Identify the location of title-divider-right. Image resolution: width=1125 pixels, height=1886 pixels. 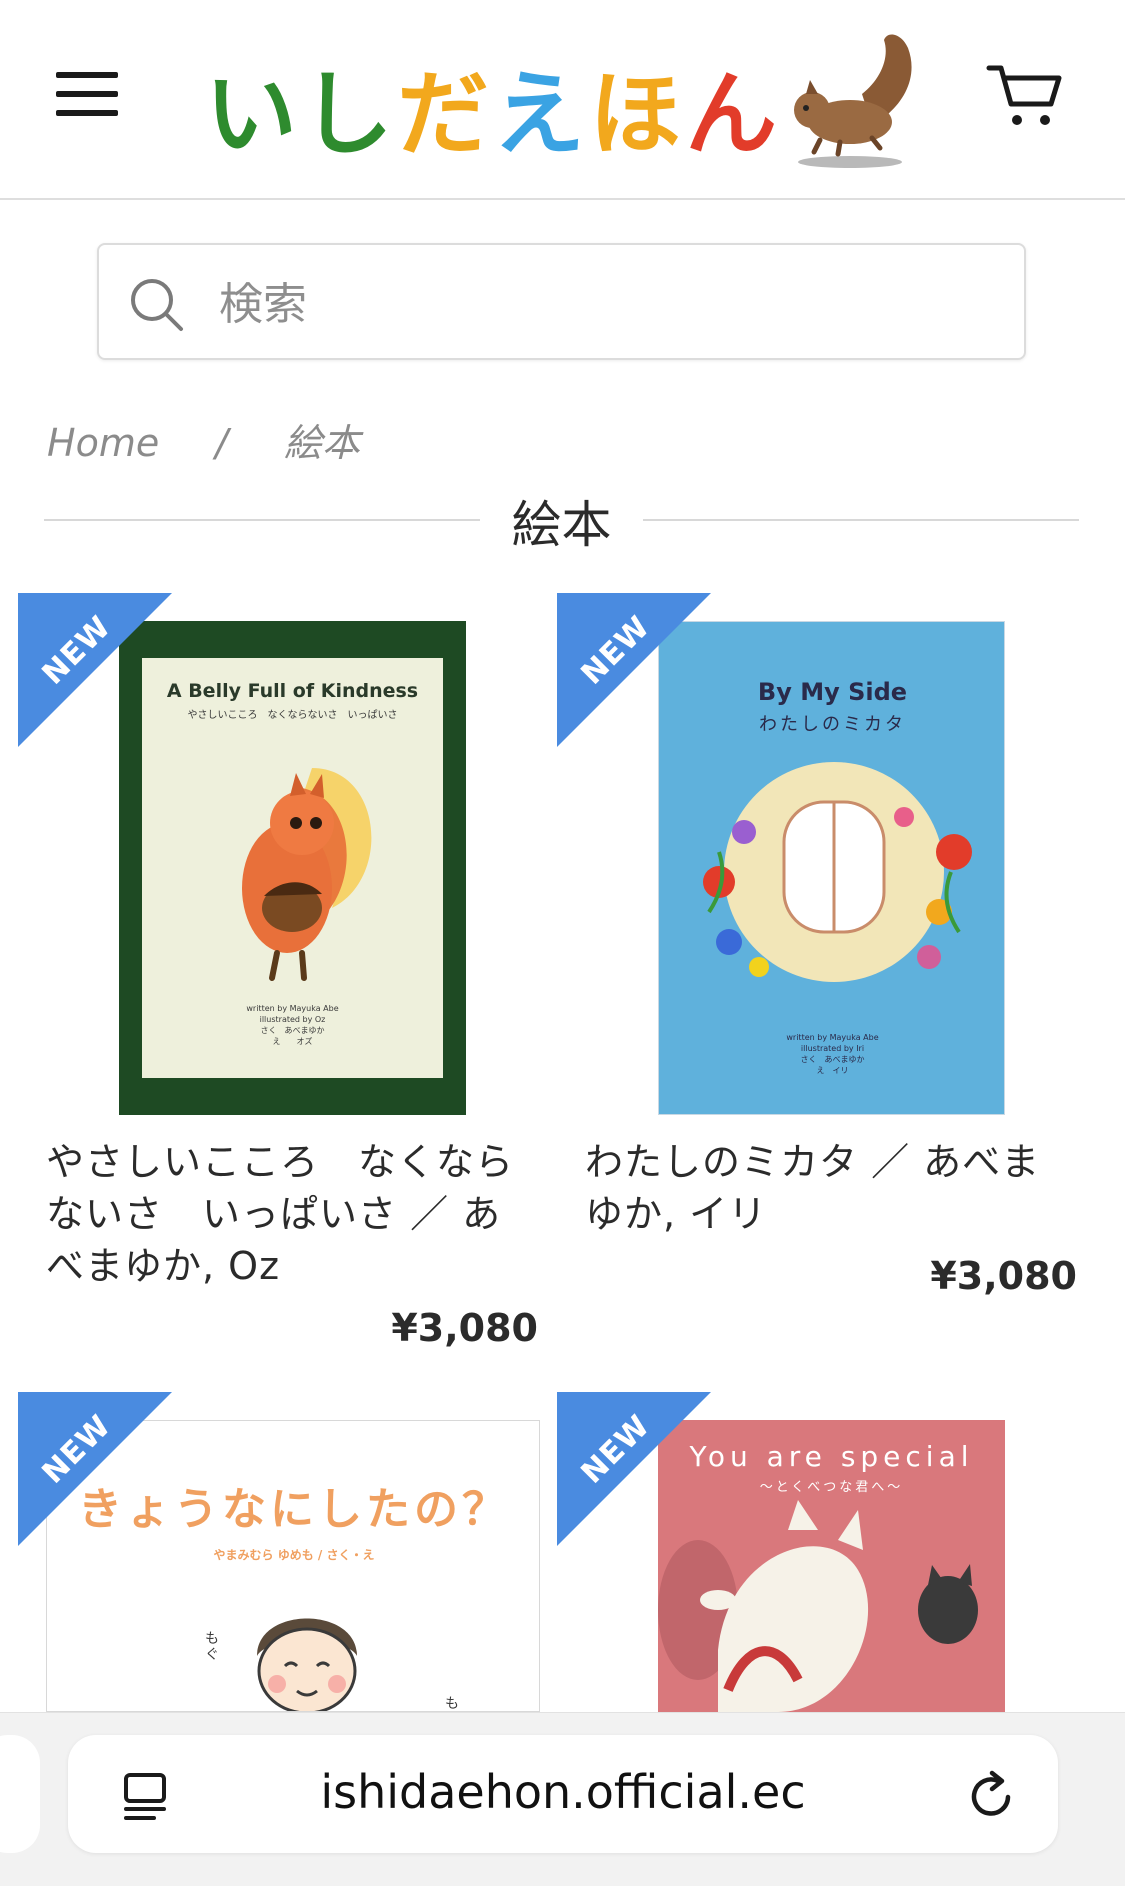
(861, 520).